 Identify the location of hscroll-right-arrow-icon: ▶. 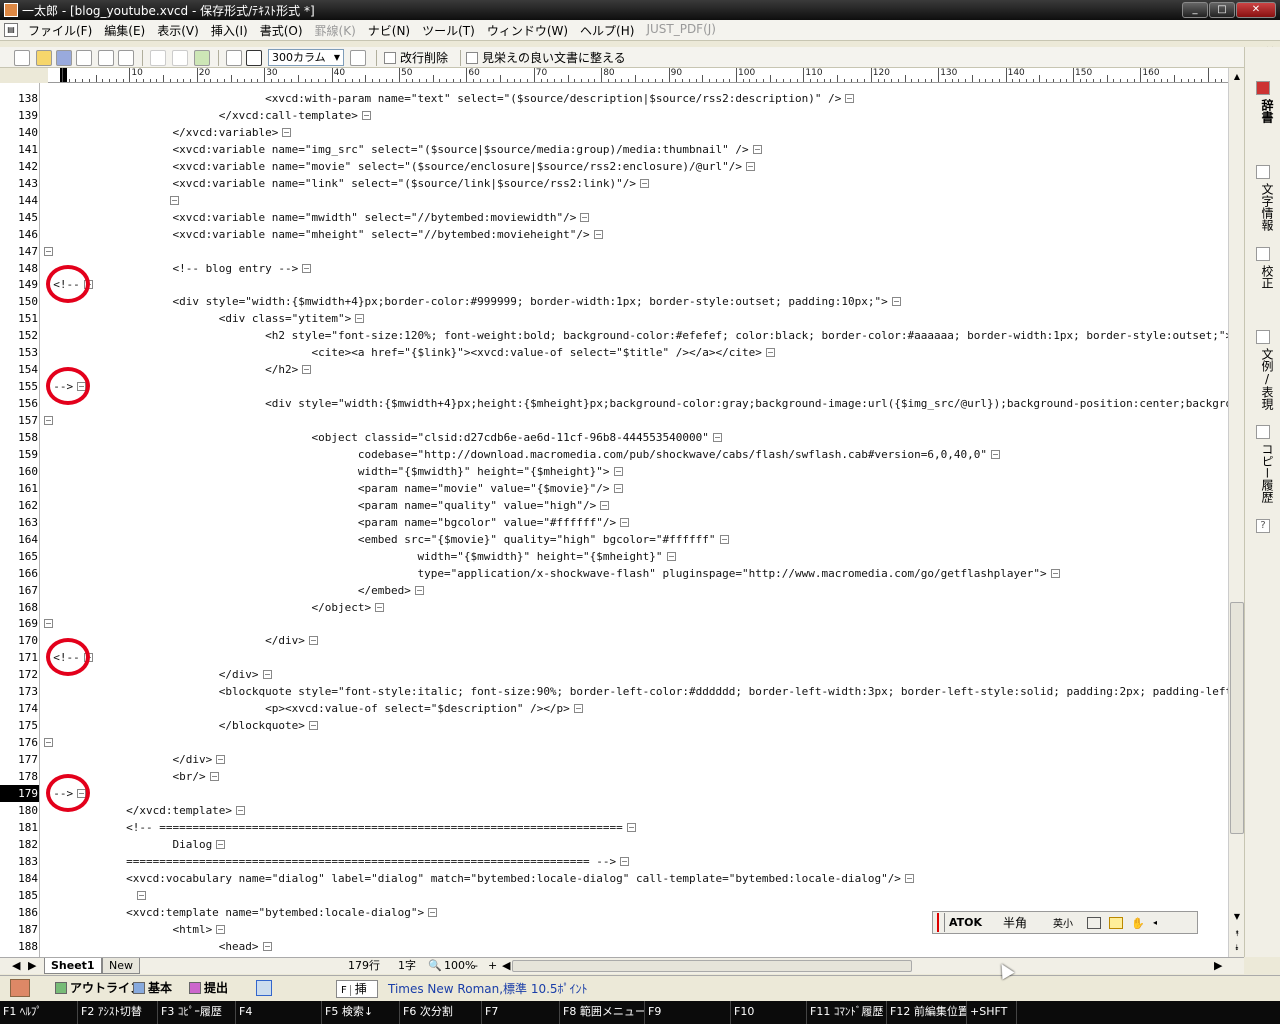
(1218, 965).